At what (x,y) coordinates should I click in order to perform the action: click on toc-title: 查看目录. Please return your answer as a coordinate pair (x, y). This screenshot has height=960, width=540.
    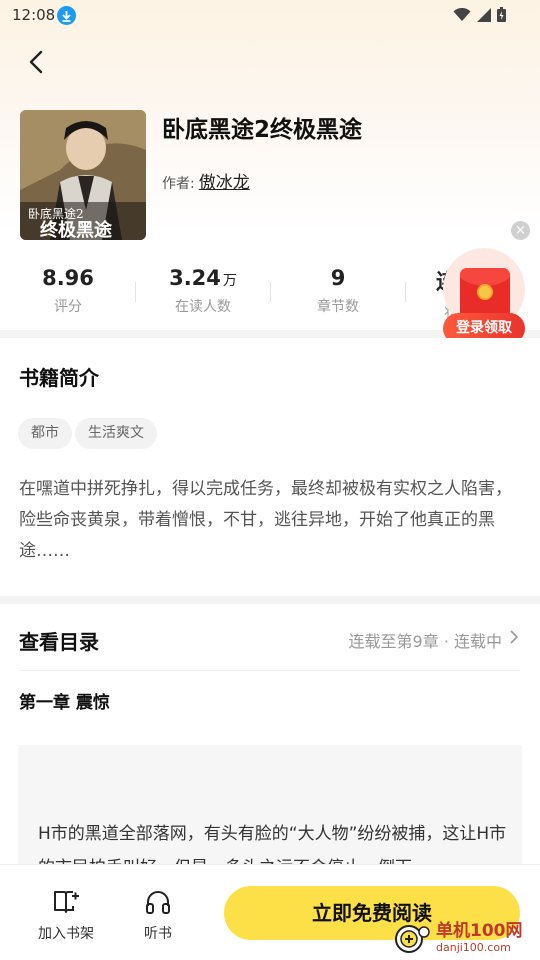
    Looking at the image, I should click on (59, 640).